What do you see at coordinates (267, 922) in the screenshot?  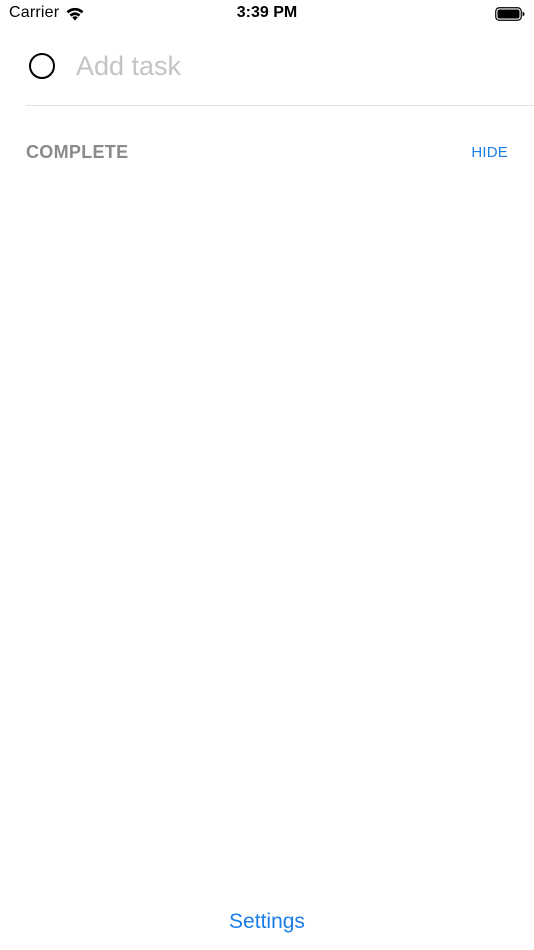 I see `settings-button: Settings` at bounding box center [267, 922].